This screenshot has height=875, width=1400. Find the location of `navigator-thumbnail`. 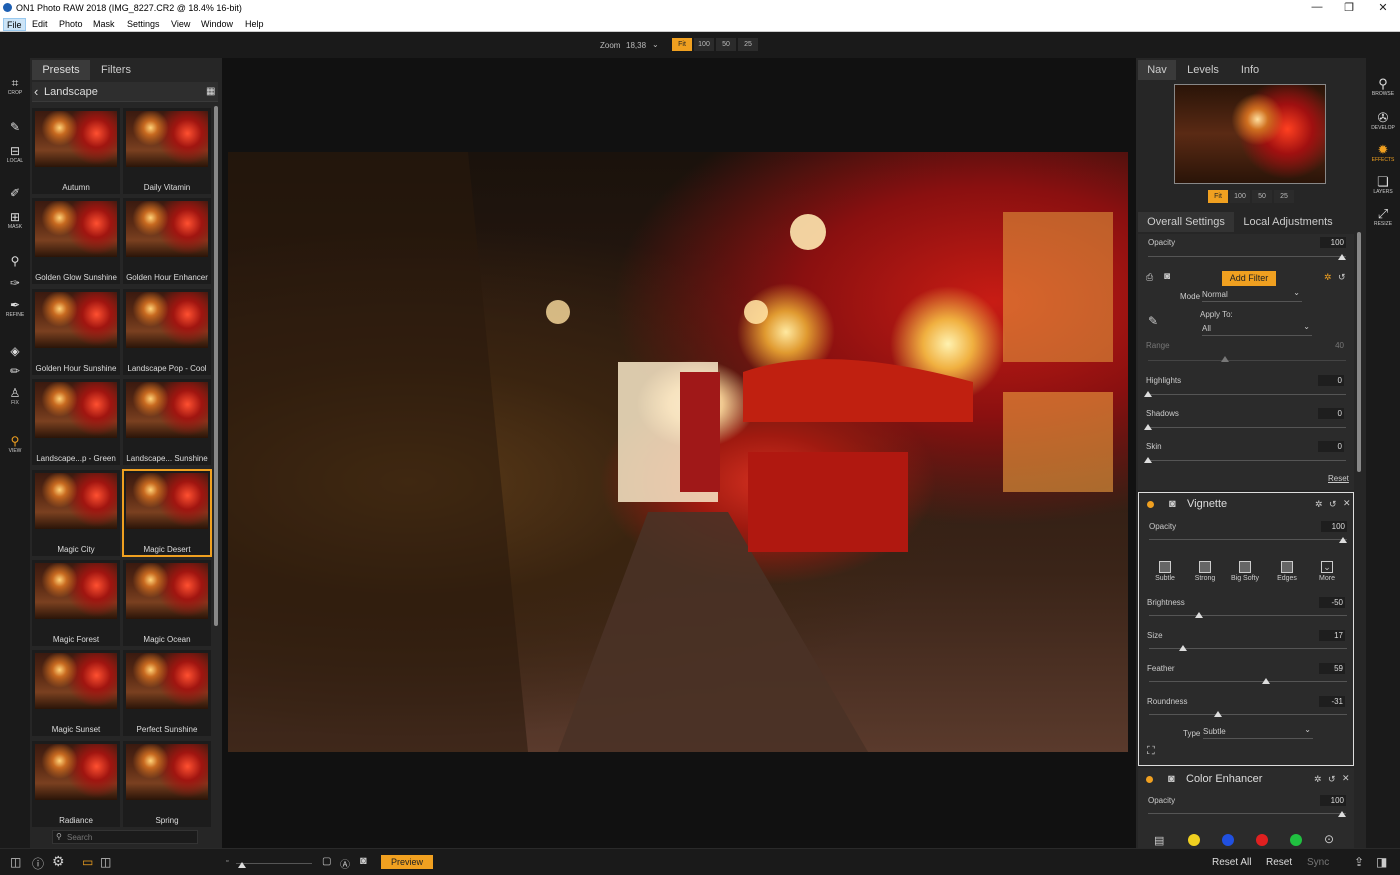

navigator-thumbnail is located at coordinates (1250, 134).